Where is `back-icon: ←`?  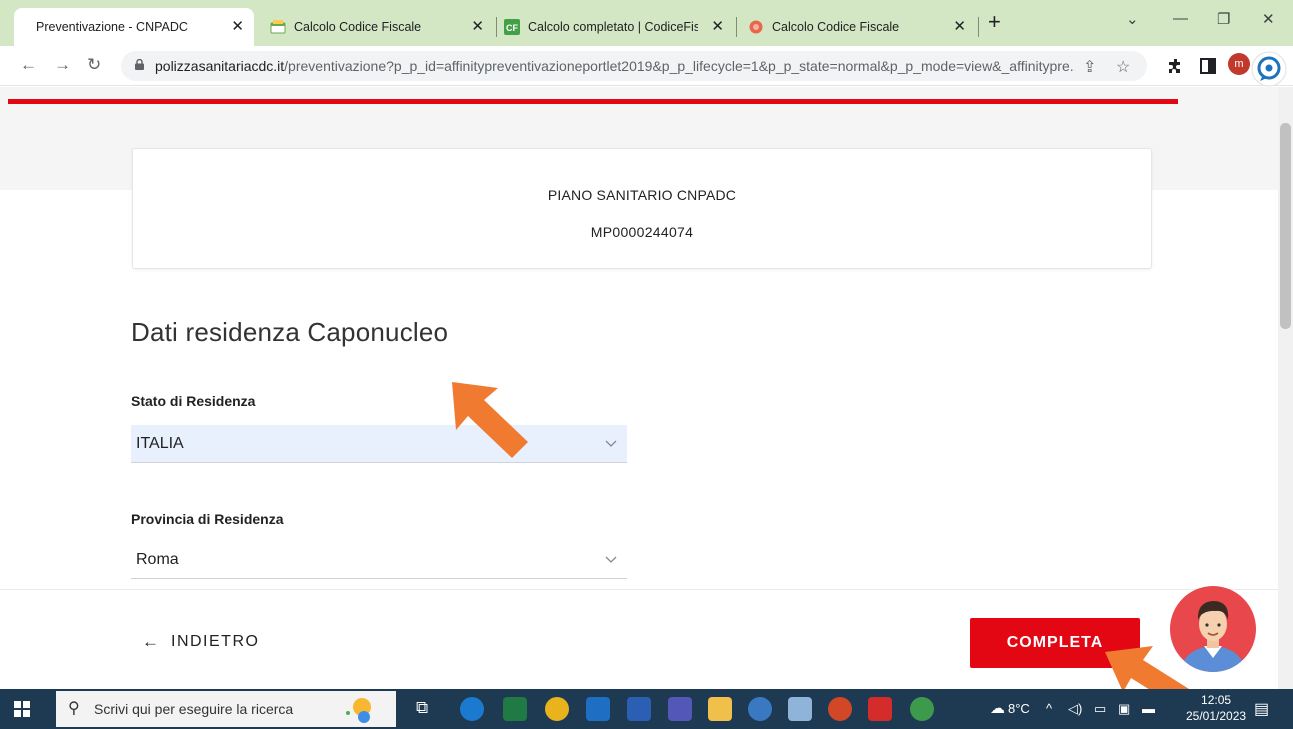
back-icon: ← is located at coordinates (28, 65).